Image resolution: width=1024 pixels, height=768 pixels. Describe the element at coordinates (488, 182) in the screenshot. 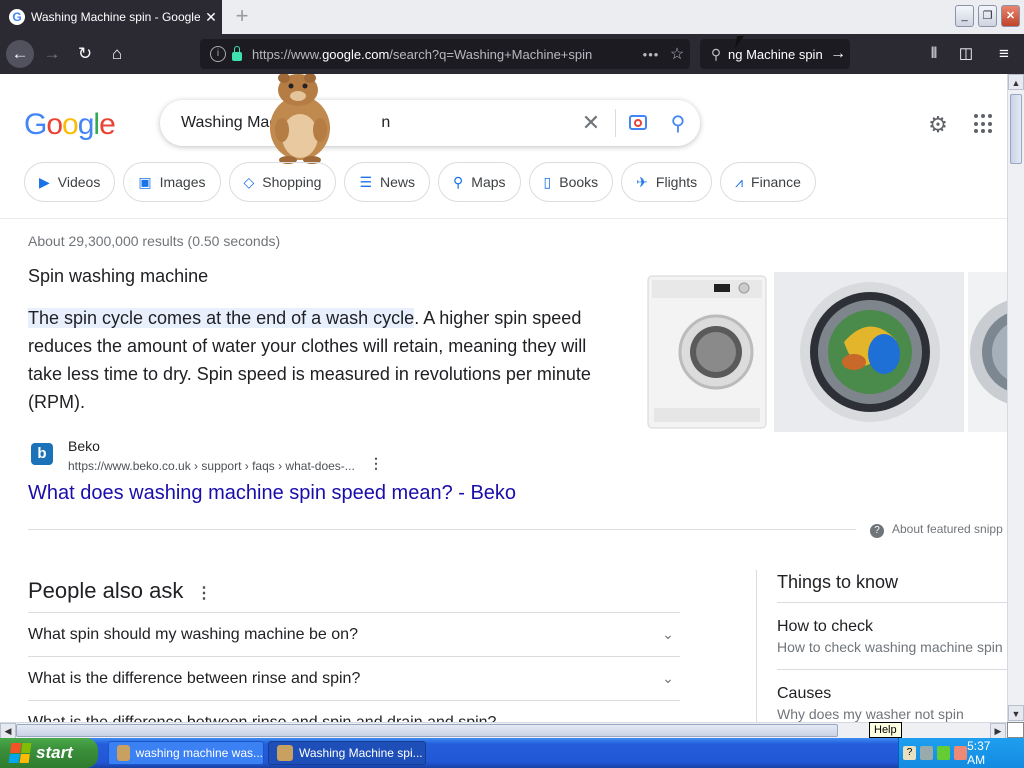

I see `chip-label: Maps` at that location.